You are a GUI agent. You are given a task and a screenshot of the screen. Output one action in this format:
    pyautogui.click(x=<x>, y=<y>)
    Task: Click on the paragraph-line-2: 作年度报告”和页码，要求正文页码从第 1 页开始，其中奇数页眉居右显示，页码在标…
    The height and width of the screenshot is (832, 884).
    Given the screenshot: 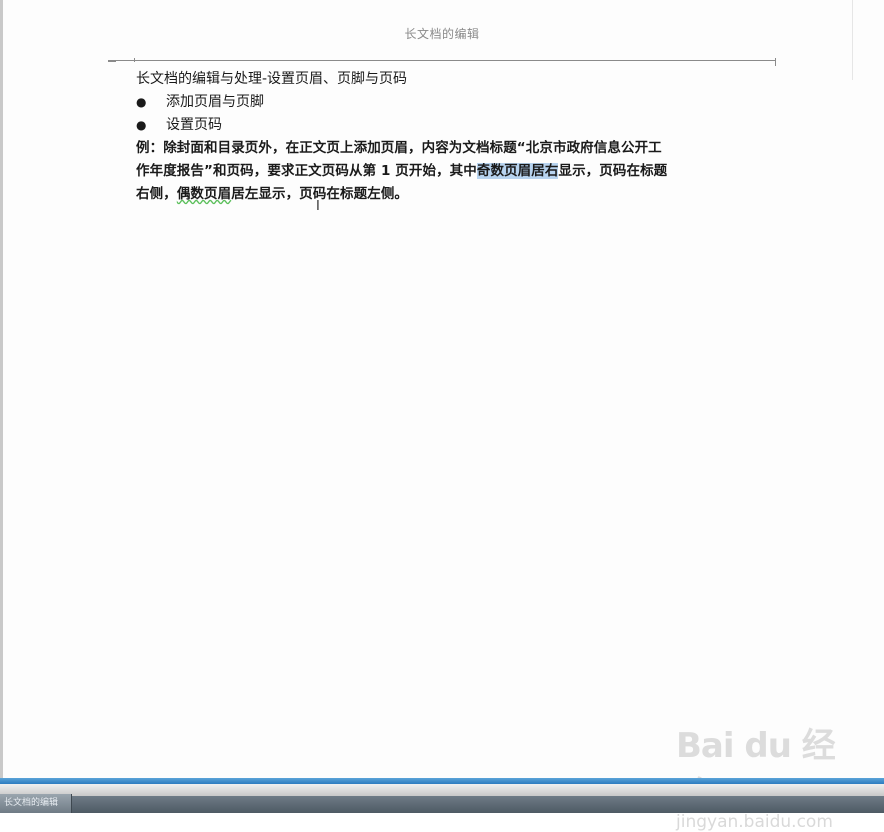 What is the action you would take?
    pyautogui.click(x=446, y=171)
    